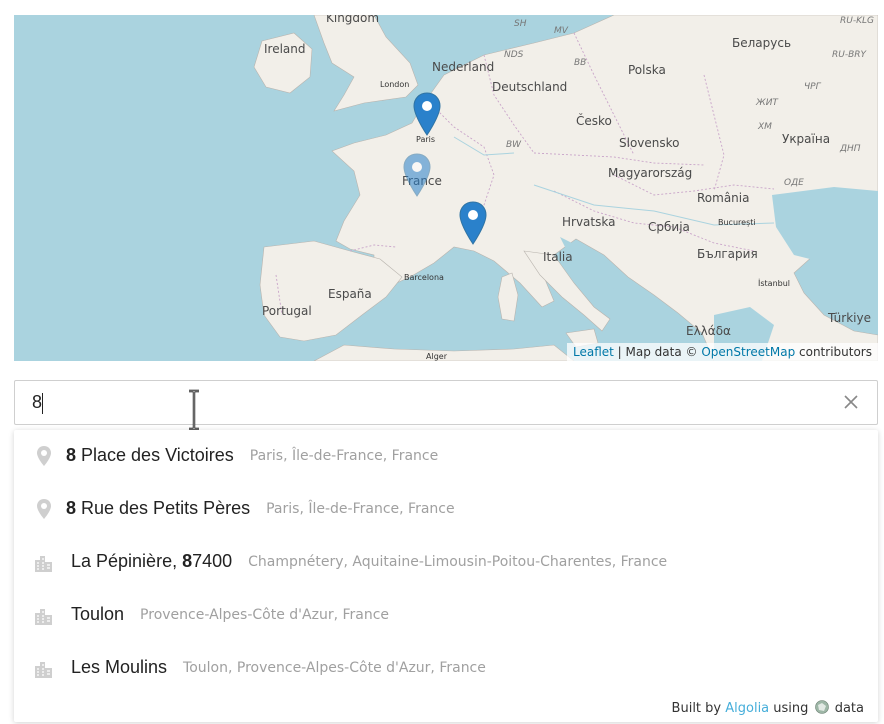 The image size is (884, 724). I want to click on map-label-khm: ХМ, so click(765, 127).